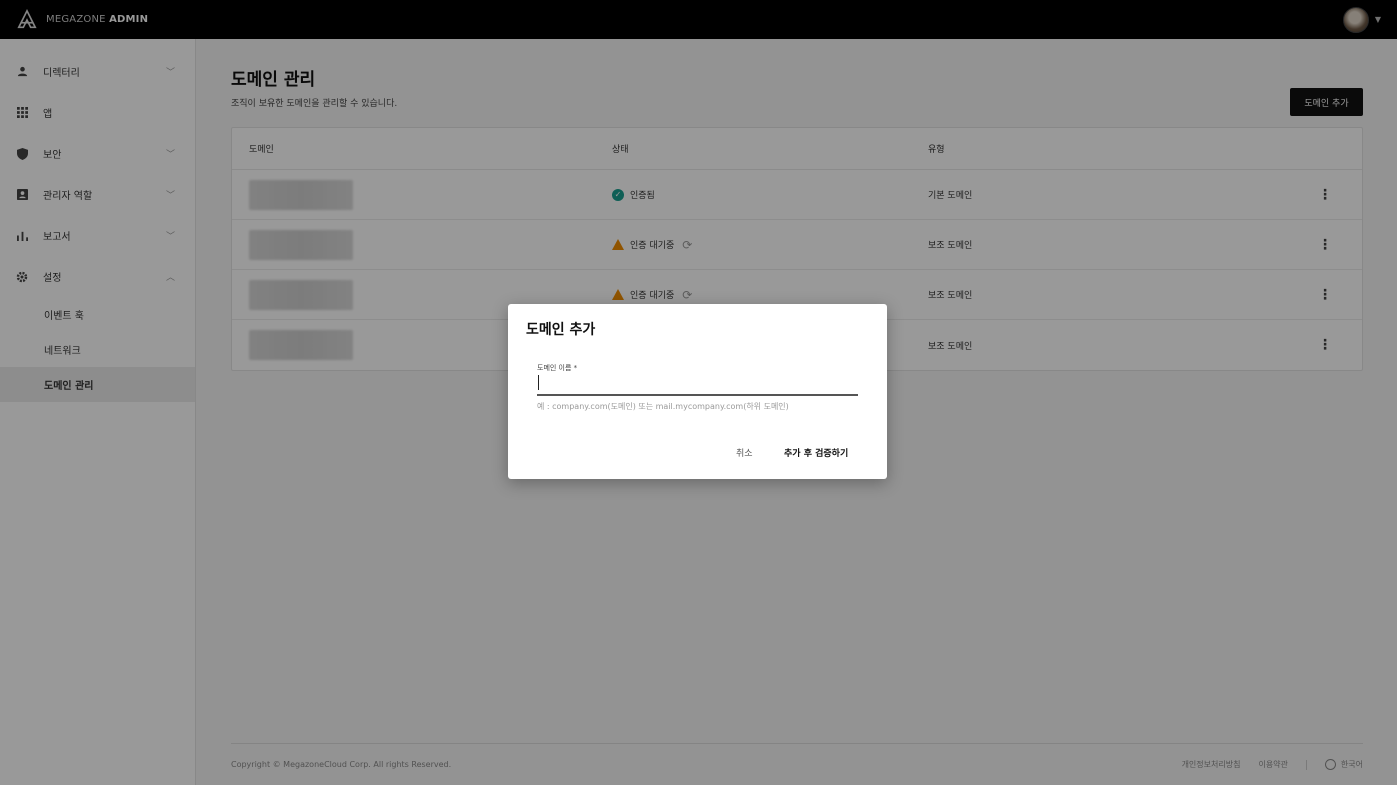 This screenshot has width=1397, height=785. I want to click on cancel-button: 취소, so click(744, 452).